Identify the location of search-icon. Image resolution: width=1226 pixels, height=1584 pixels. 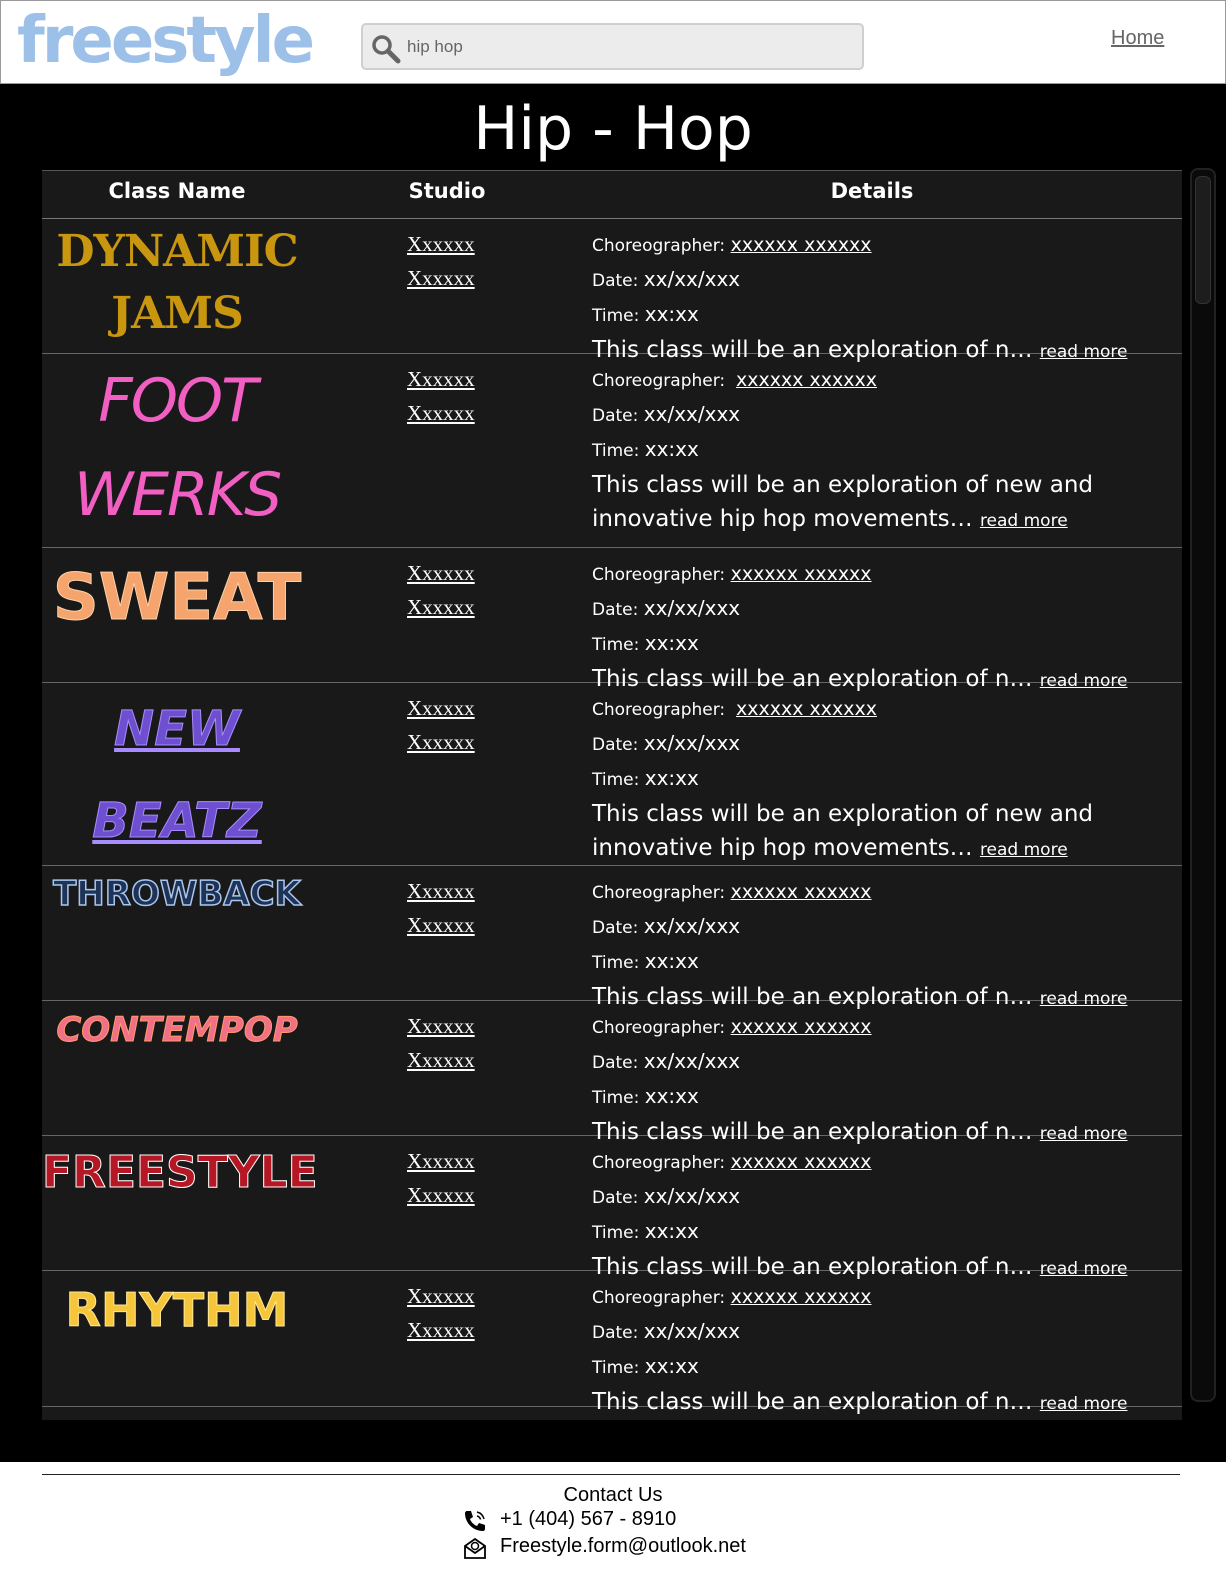
(386, 49).